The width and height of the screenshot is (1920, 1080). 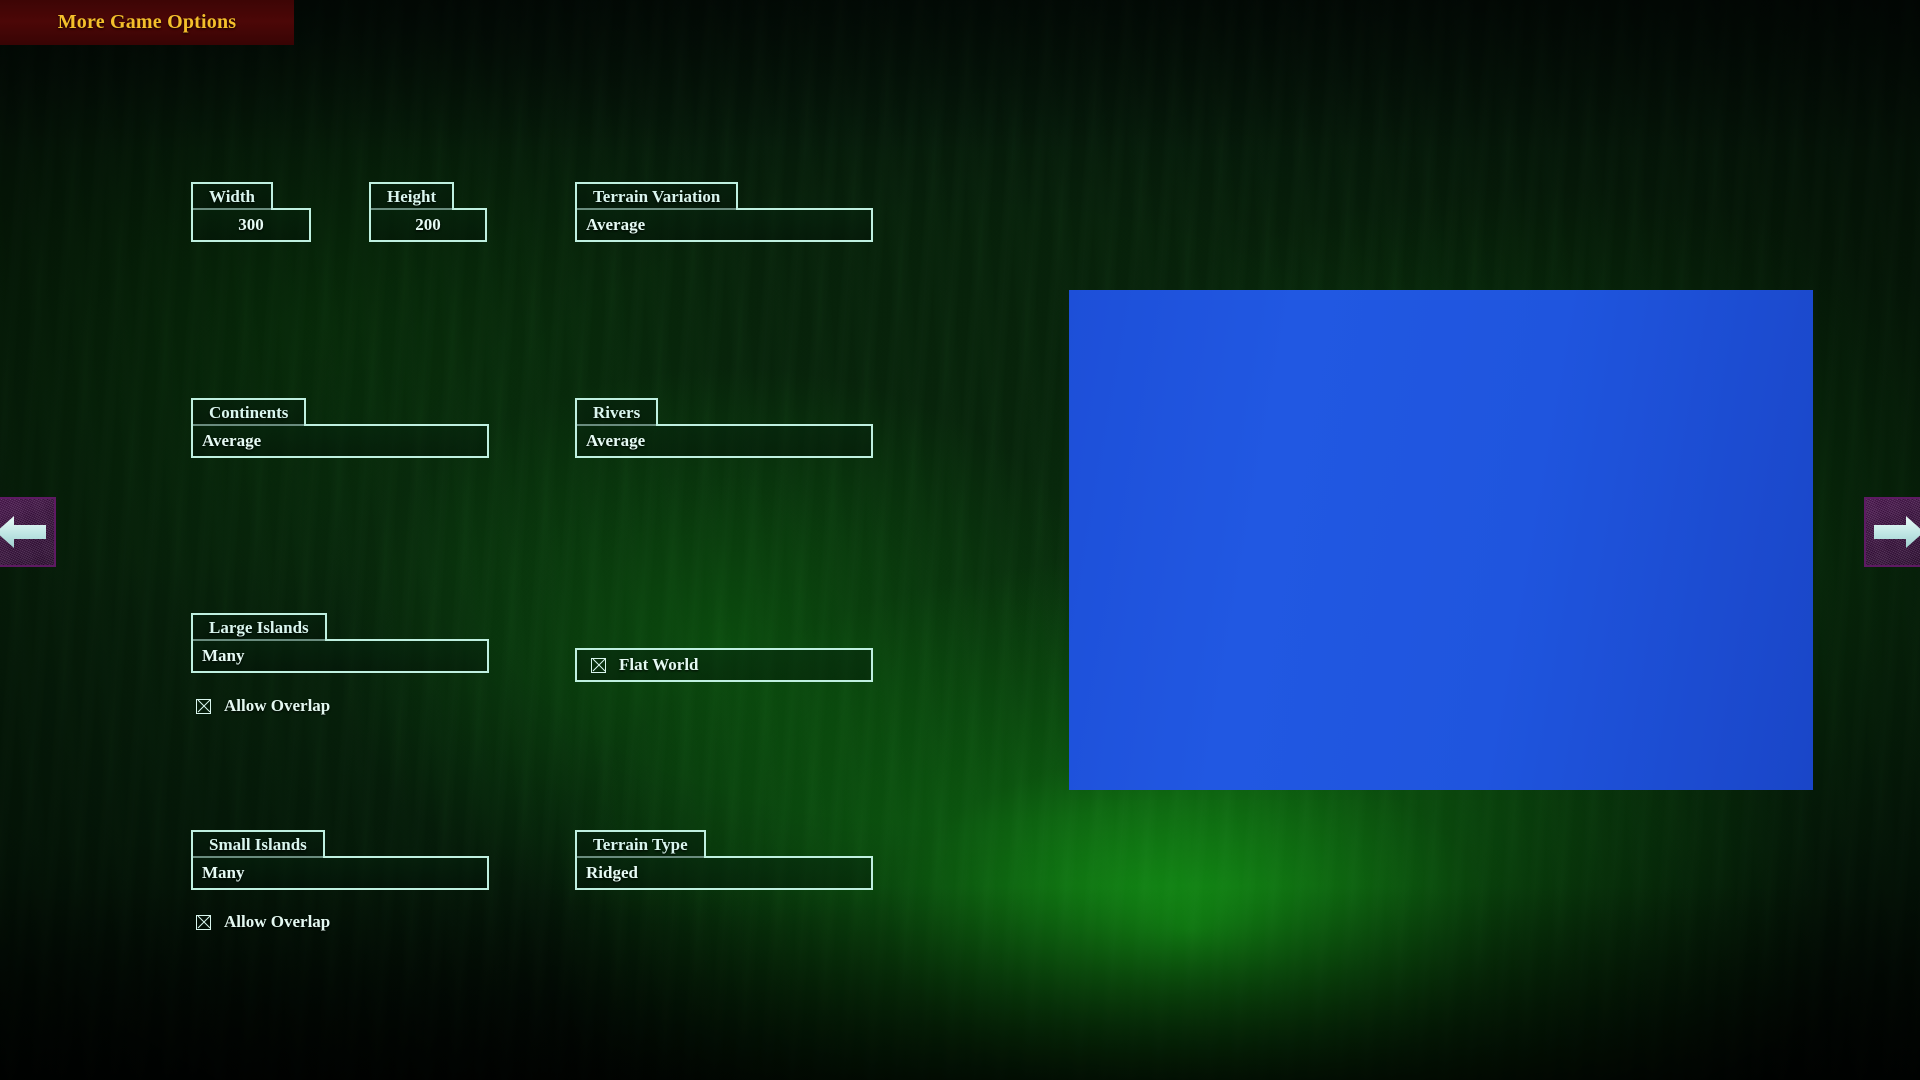 I want to click on checkbox-flat-world-label: Flat World, so click(x=659, y=664).